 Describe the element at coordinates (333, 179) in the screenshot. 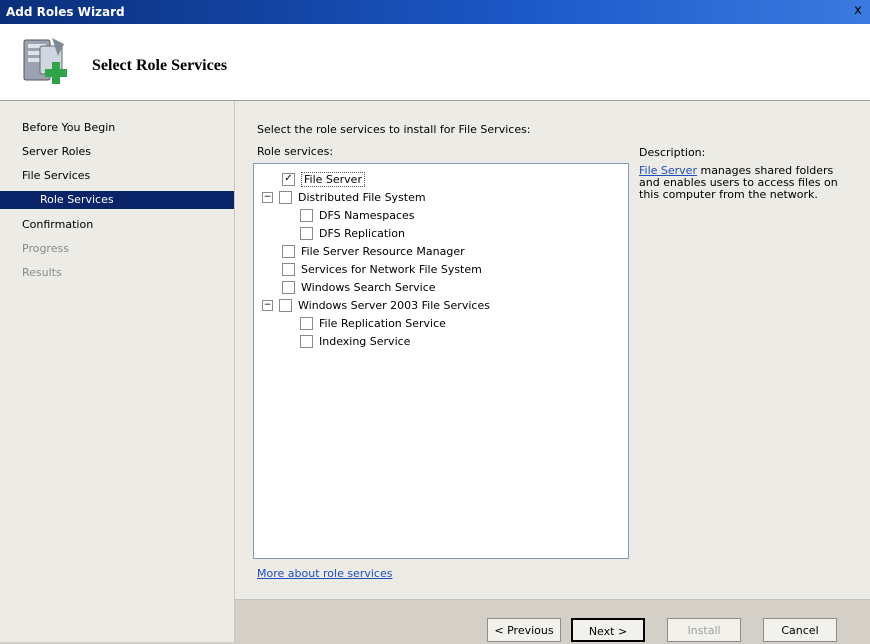

I see `tree-label: File Server` at that location.